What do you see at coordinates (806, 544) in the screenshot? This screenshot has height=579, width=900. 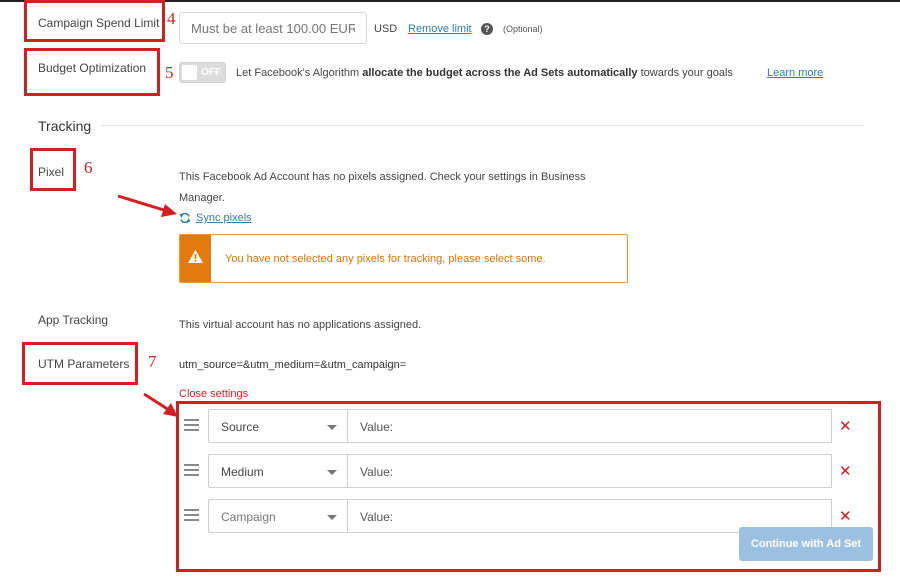 I see `continue-with-ad-set-button: Continue with Ad Set` at bounding box center [806, 544].